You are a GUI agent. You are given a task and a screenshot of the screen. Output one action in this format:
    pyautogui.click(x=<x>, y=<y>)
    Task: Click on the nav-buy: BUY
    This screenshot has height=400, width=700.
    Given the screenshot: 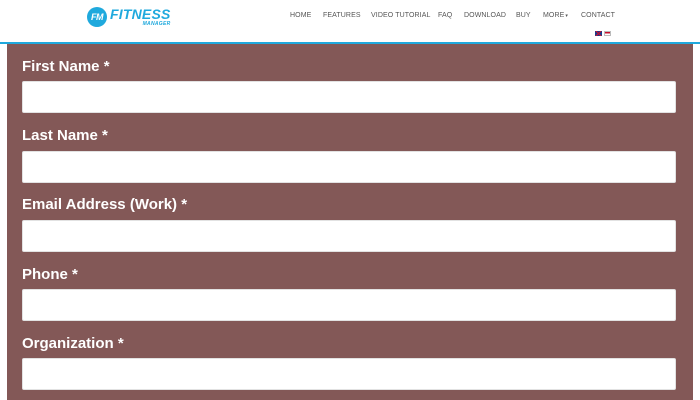 What is the action you would take?
    pyautogui.click(x=523, y=15)
    